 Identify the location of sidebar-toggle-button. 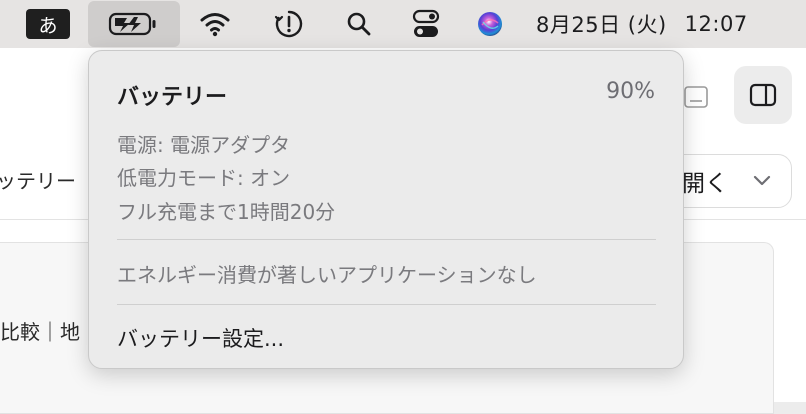
(763, 95).